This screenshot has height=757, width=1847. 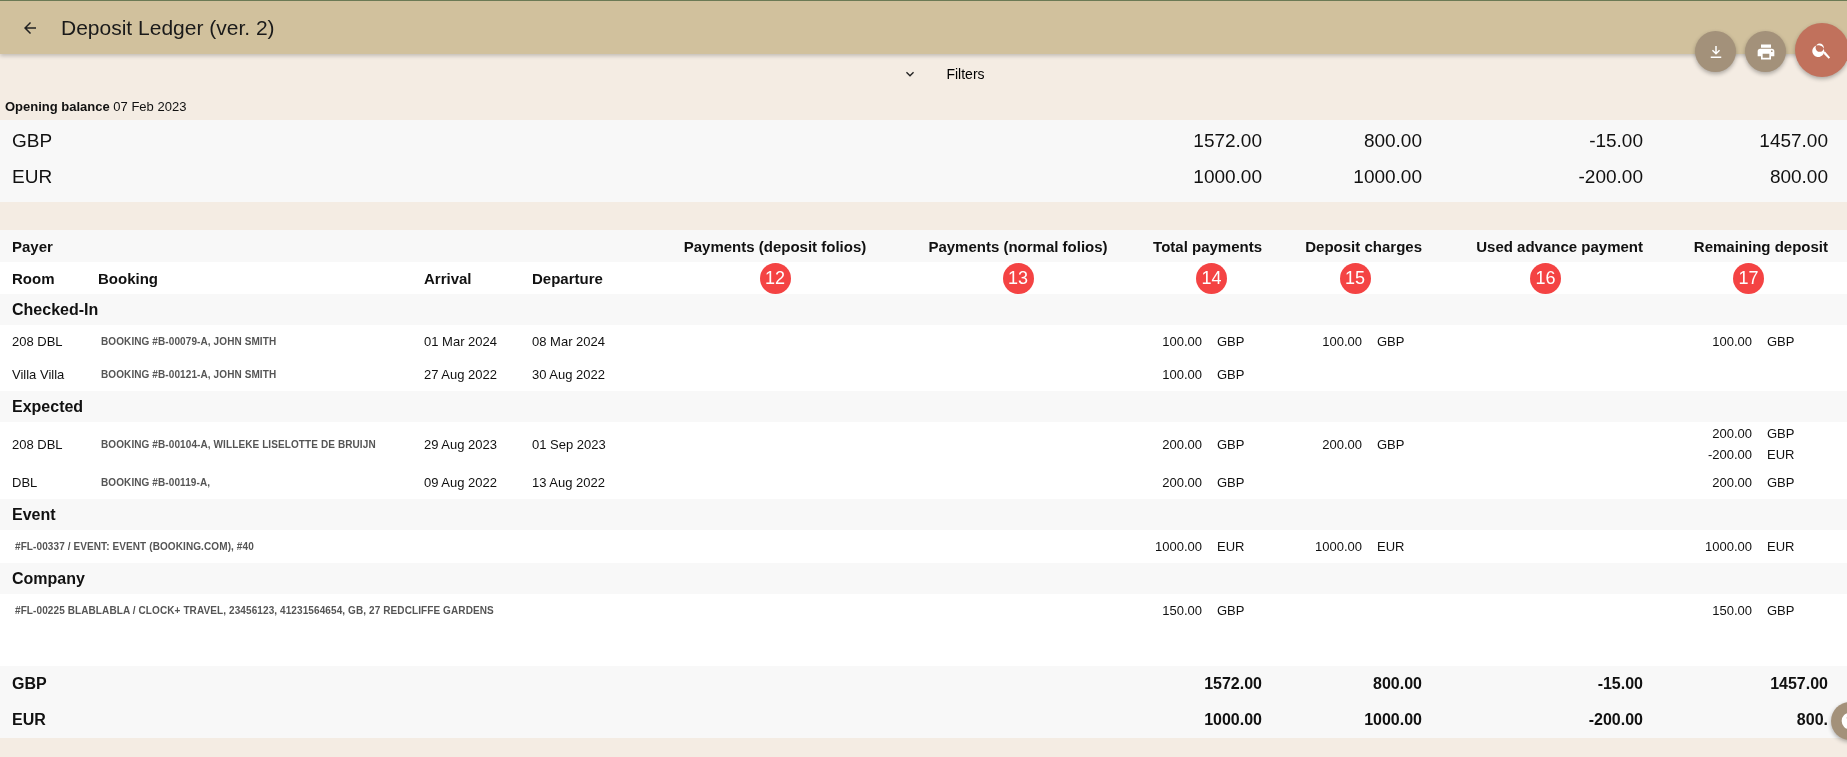 What do you see at coordinates (337, 610) in the screenshot?
I see `folio-link: #FL-00225 BLABLABLA / CLOCK+ TRAVEL, 23456123, 41231564654, GB, 27 REDCLIFFE GARDENS` at bounding box center [337, 610].